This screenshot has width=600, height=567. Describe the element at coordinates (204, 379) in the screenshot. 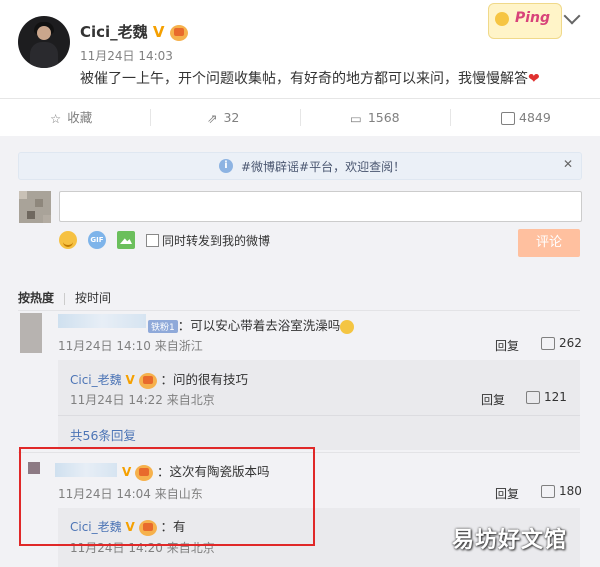

I see `reply-text: ：问的很有技巧` at that location.